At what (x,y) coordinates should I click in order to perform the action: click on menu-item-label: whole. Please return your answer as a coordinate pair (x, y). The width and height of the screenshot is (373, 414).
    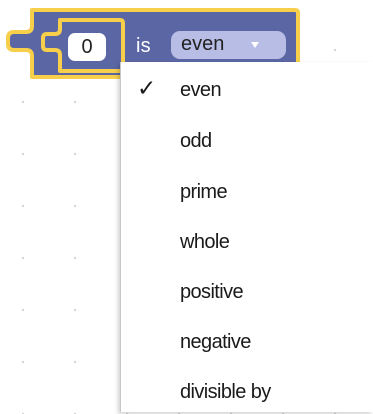
    Looking at the image, I should click on (205, 242).